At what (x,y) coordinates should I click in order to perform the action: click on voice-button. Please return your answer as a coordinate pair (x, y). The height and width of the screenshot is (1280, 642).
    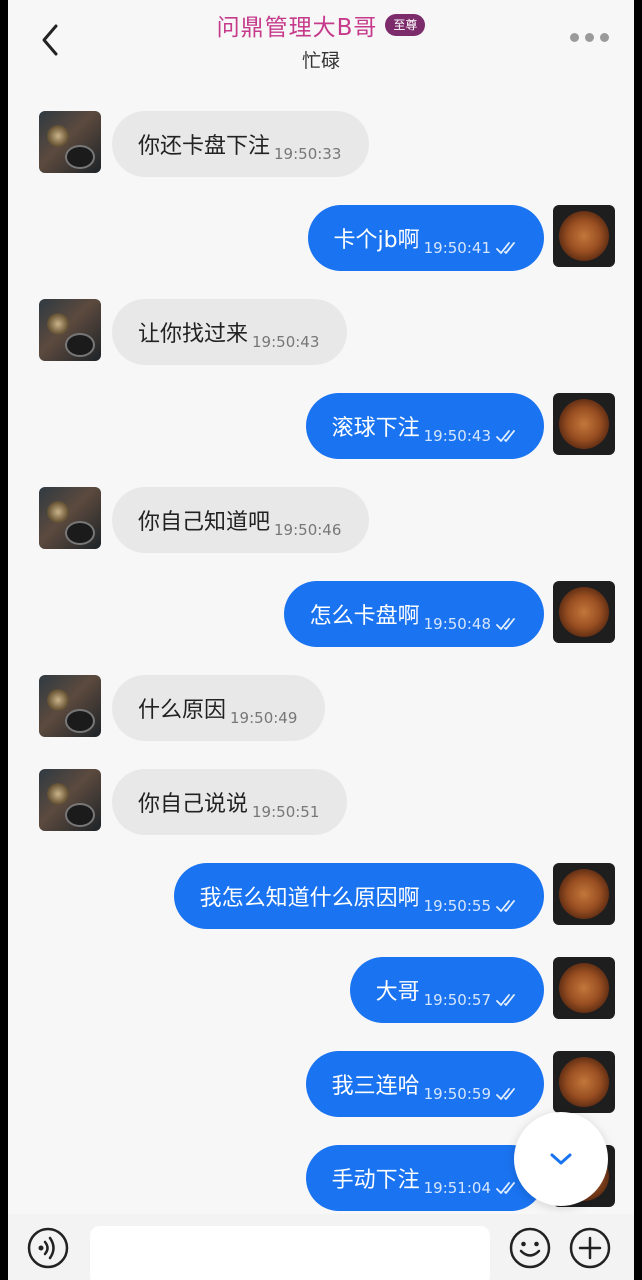
    Looking at the image, I should click on (48, 1248).